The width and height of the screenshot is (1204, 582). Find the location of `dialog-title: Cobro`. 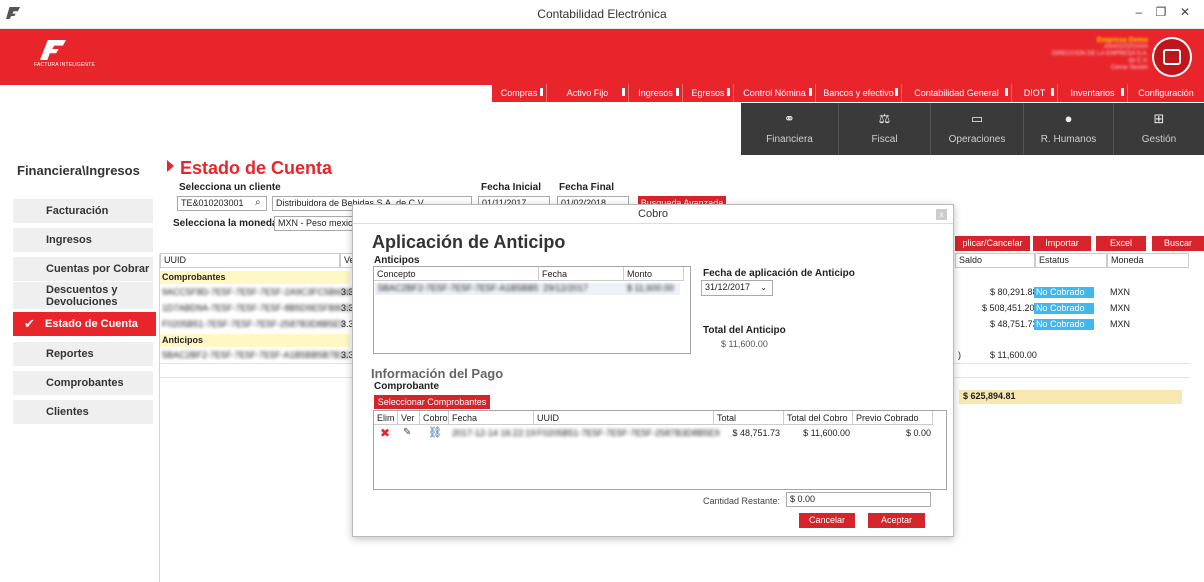

dialog-title: Cobro is located at coordinates (653, 214).